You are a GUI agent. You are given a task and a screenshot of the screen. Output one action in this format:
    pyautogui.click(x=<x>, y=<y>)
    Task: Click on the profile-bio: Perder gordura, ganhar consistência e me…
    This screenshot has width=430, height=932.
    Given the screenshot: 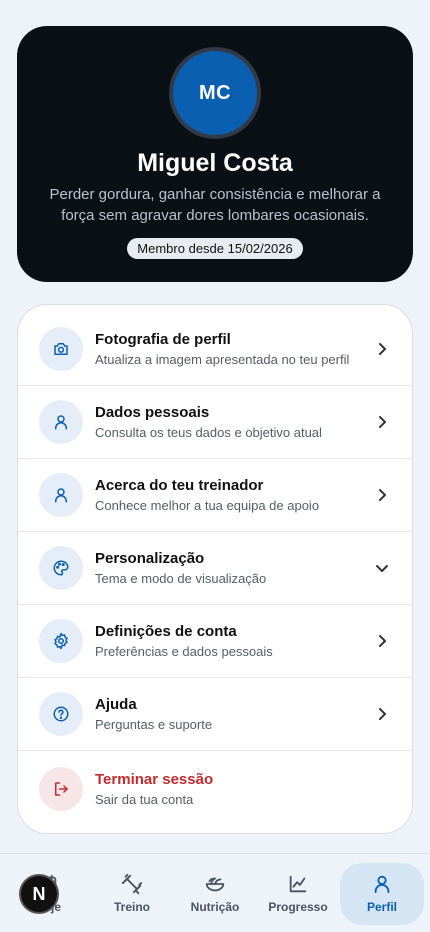 What is the action you would take?
    pyautogui.click(x=215, y=205)
    